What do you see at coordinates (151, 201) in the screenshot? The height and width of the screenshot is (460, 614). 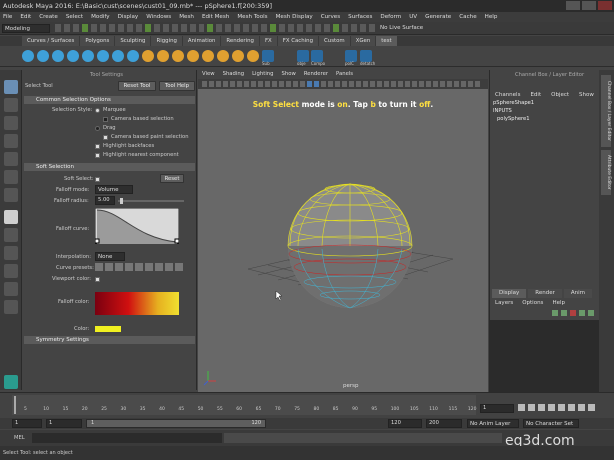 I see `falloff-radius-slider` at bounding box center [151, 201].